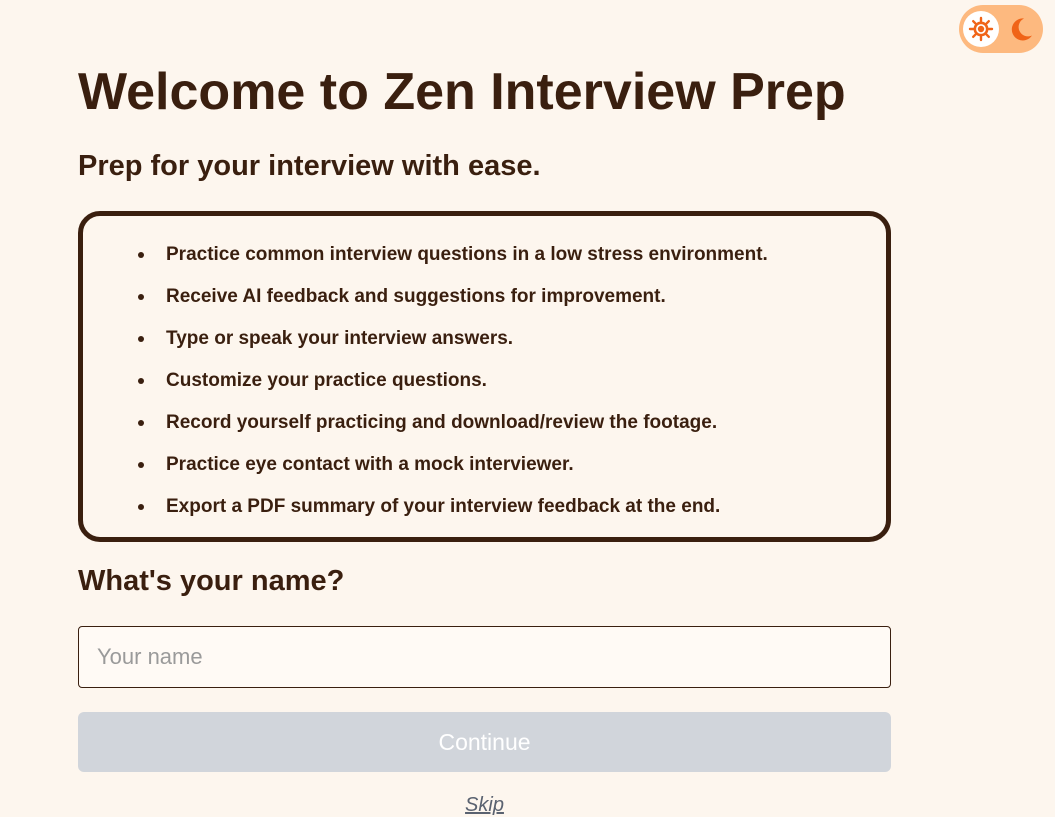 The height and width of the screenshot is (817, 1055). I want to click on sun-icon-graphic, so click(981, 29).